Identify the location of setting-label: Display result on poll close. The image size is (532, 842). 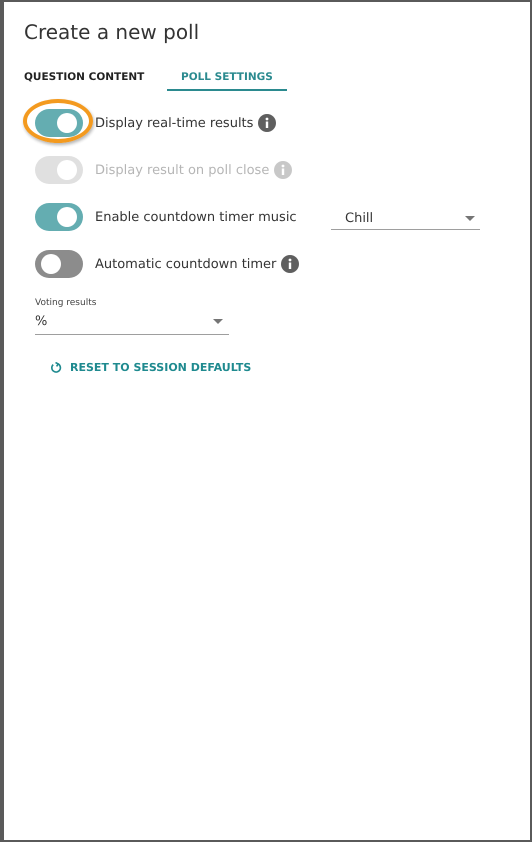
(182, 170).